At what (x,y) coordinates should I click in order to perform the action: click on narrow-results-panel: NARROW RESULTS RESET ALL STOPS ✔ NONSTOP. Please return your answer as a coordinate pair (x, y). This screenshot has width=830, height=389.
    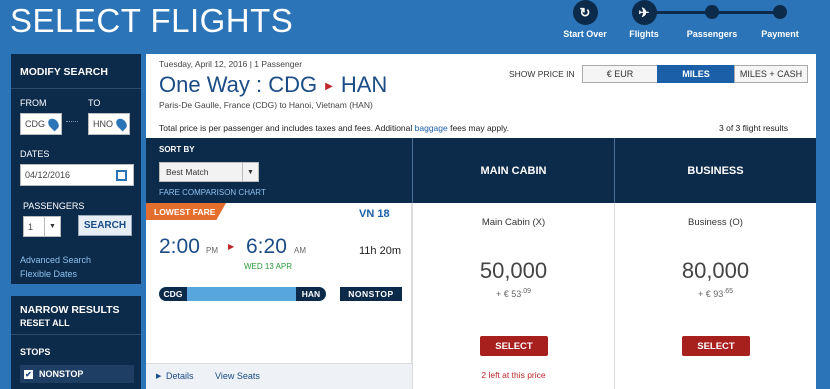
    Looking at the image, I should click on (76, 342).